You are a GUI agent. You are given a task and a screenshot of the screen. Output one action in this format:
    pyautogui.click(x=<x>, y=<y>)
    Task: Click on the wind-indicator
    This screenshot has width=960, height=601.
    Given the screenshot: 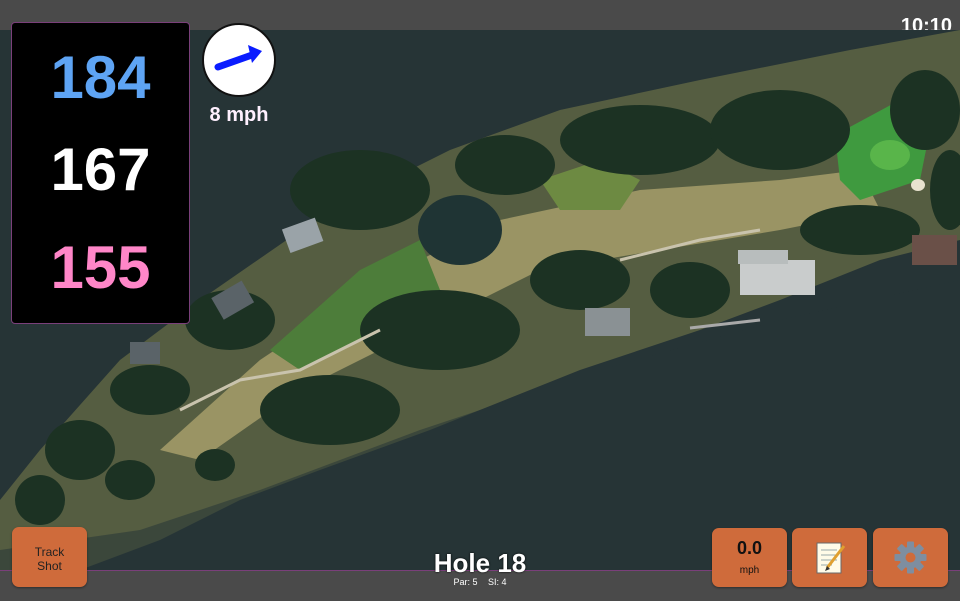 What is the action you would take?
    pyautogui.click(x=239, y=60)
    